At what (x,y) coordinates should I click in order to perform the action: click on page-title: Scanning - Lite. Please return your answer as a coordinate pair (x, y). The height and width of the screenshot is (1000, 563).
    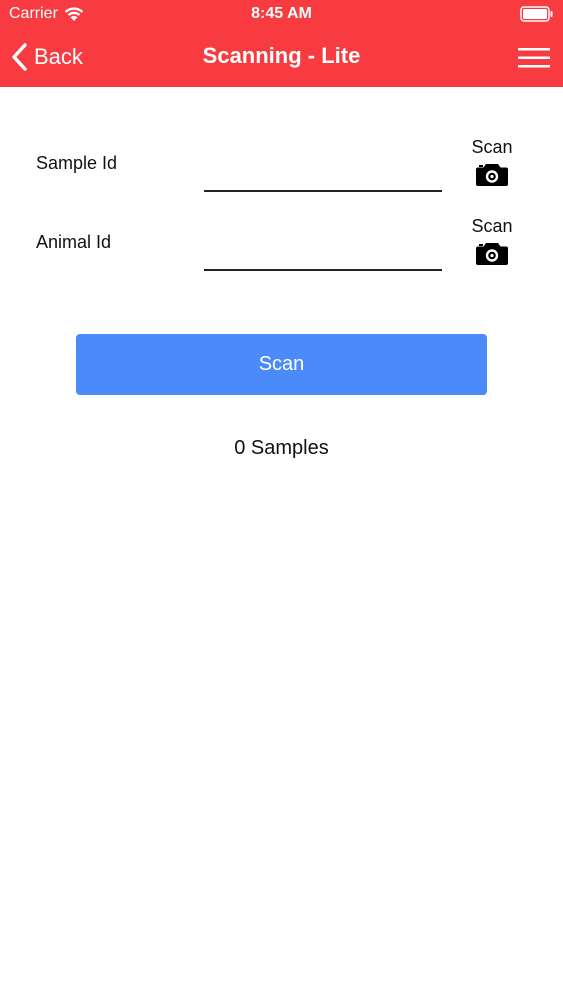
    Looking at the image, I should click on (281, 55).